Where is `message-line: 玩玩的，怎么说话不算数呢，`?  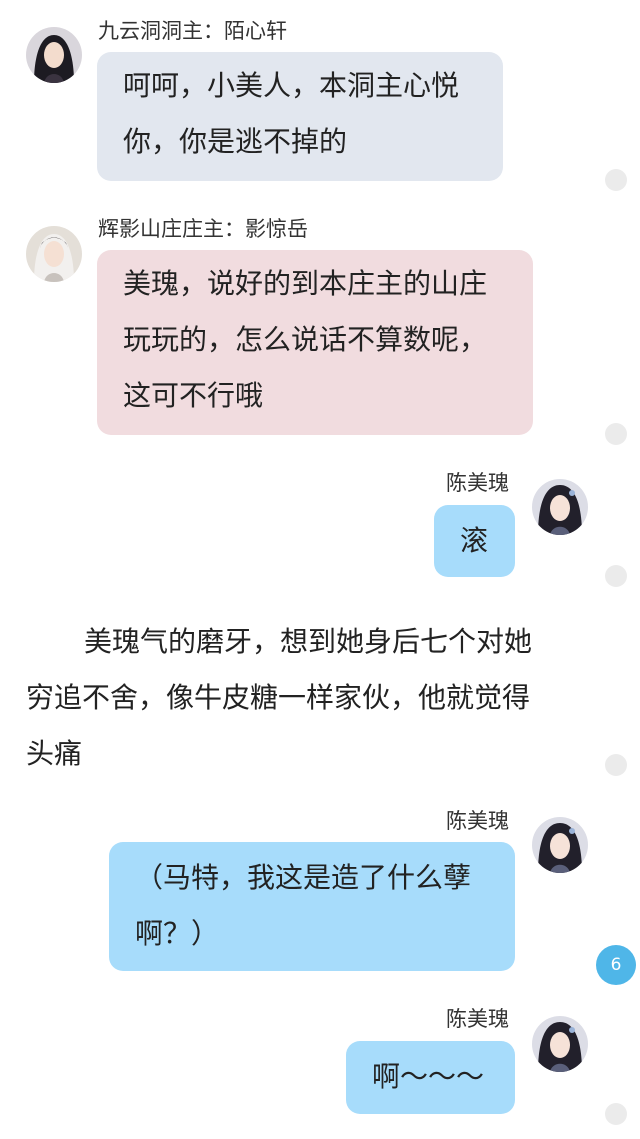 message-line: 玩玩的，怎么说话不算数呢， is located at coordinates (305, 339).